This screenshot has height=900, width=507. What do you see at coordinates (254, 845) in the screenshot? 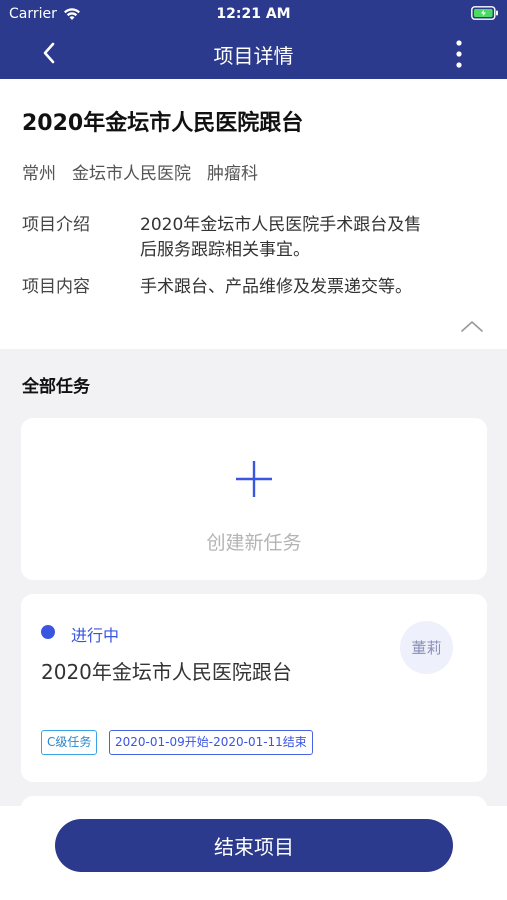
I see `end-project-button: 结束项目` at bounding box center [254, 845].